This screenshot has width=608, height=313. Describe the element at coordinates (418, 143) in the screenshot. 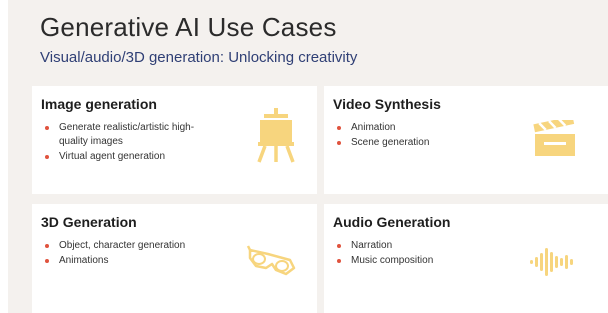

I see `list-item: Scene generation` at that location.